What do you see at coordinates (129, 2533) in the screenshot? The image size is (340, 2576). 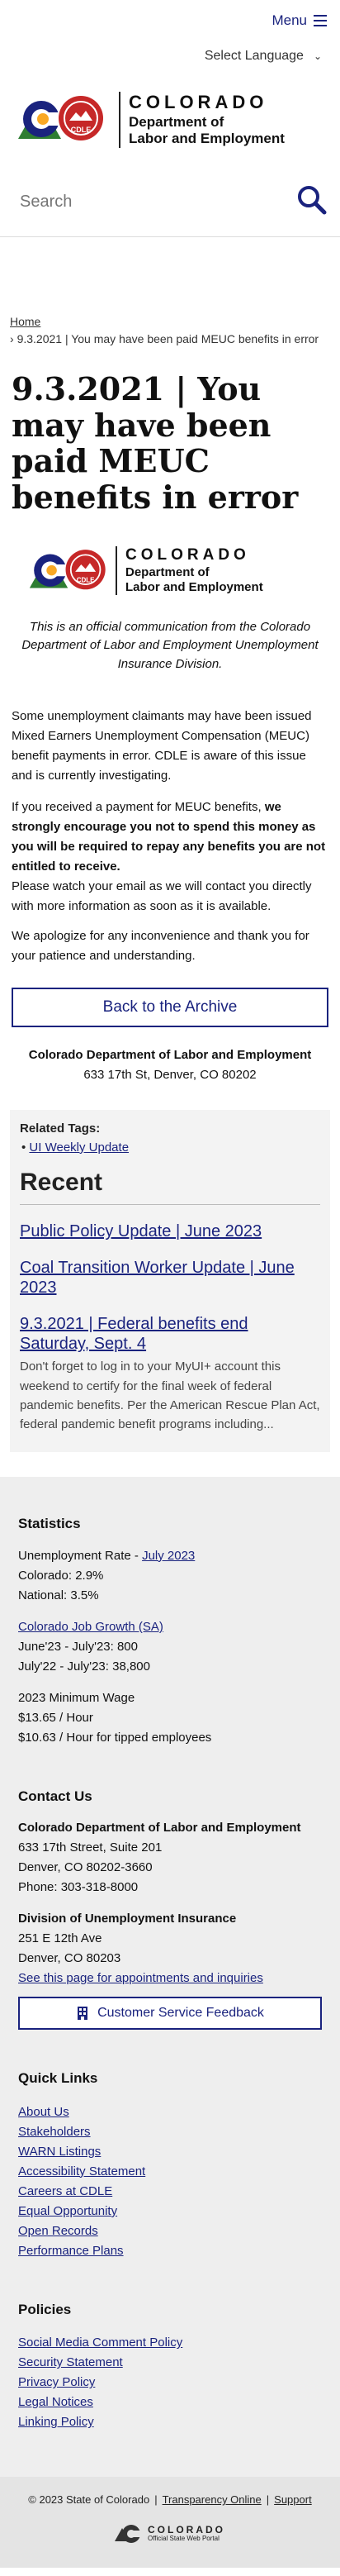 I see `colorado-c-icon` at bounding box center [129, 2533].